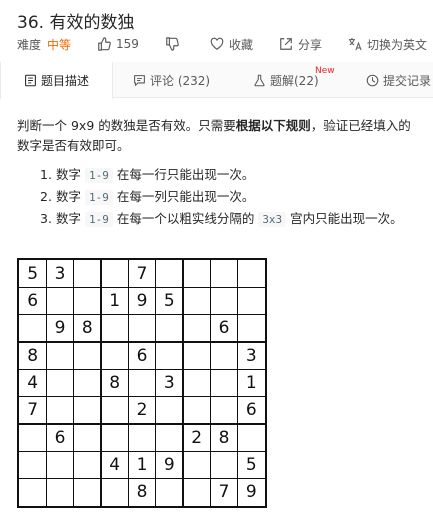  What do you see at coordinates (126, 125) in the screenshot?
I see `description-text-1: 判断一个 9x9 的数独是否有效。只需要` at bounding box center [126, 125].